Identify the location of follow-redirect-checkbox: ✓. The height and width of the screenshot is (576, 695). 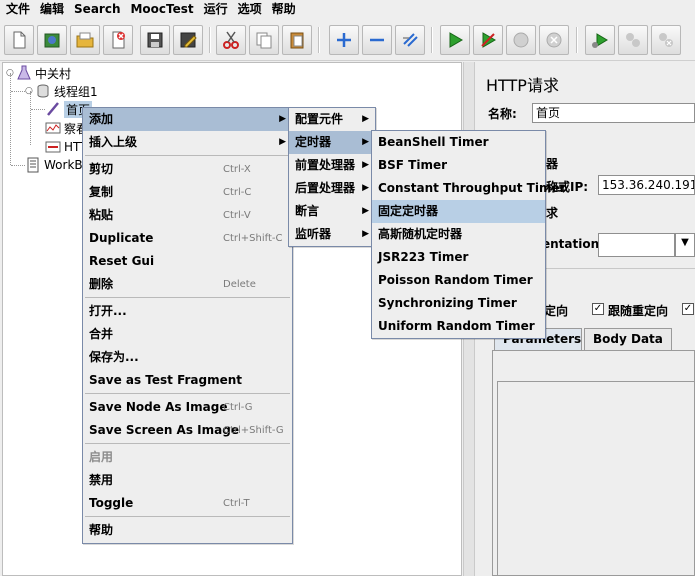
(598, 309).